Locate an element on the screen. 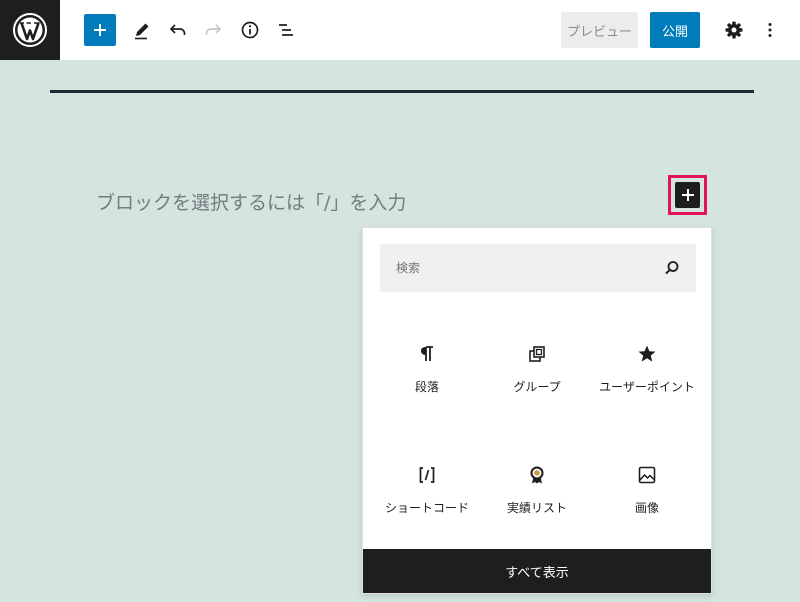 Image resolution: width=800 pixels, height=602 pixels. gear-icon is located at coordinates (734, 30).